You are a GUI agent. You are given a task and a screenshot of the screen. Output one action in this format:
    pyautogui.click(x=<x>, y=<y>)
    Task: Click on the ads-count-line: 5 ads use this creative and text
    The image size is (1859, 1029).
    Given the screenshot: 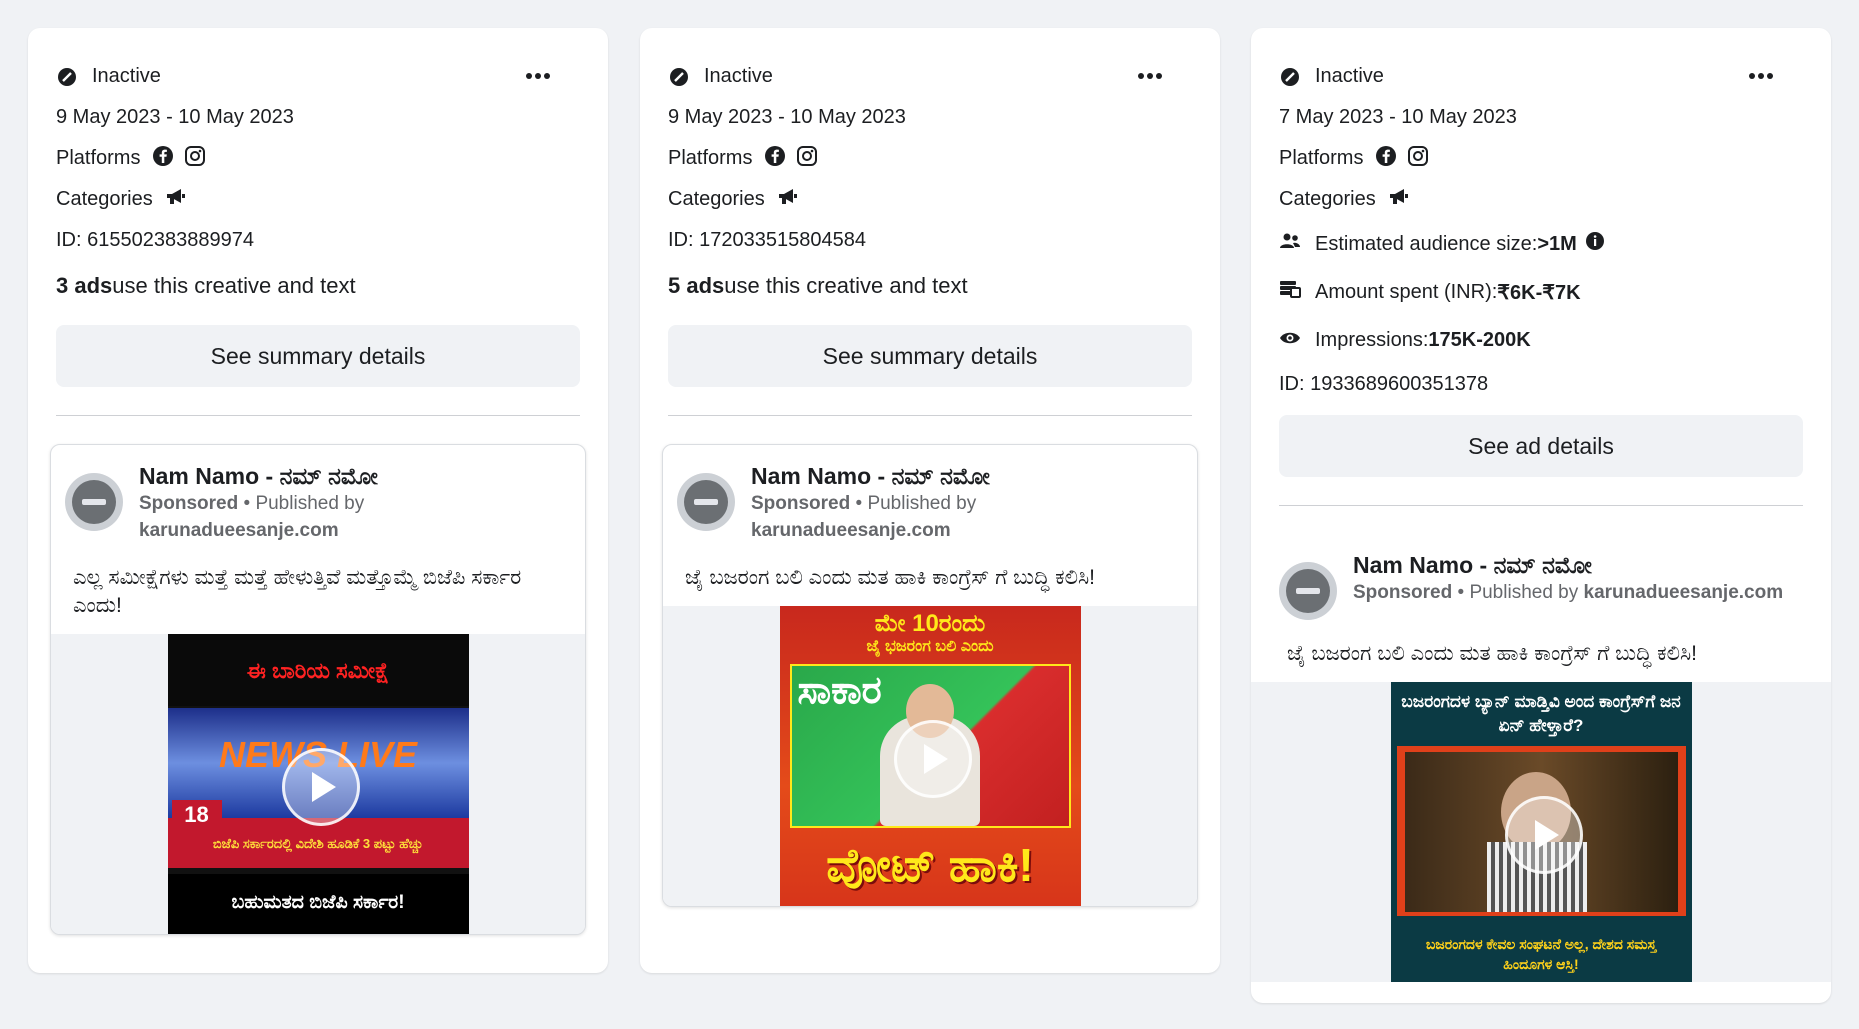 What is the action you would take?
    pyautogui.click(x=930, y=286)
    